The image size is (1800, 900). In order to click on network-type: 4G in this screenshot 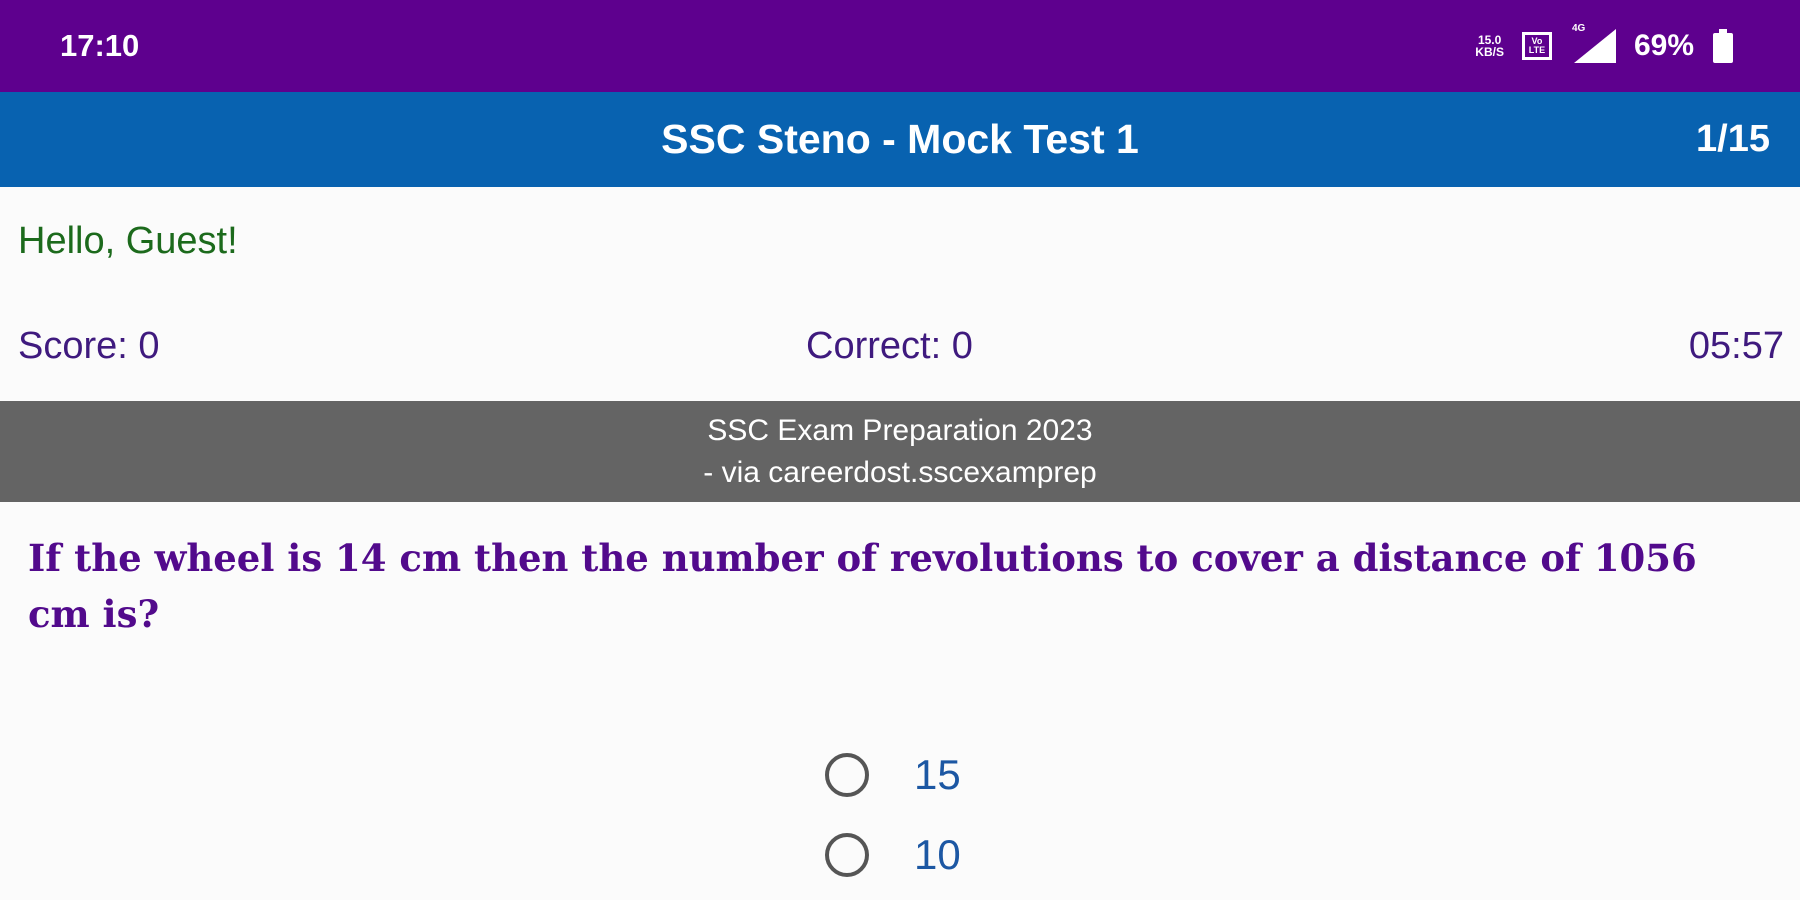, I will do `click(1578, 28)`.